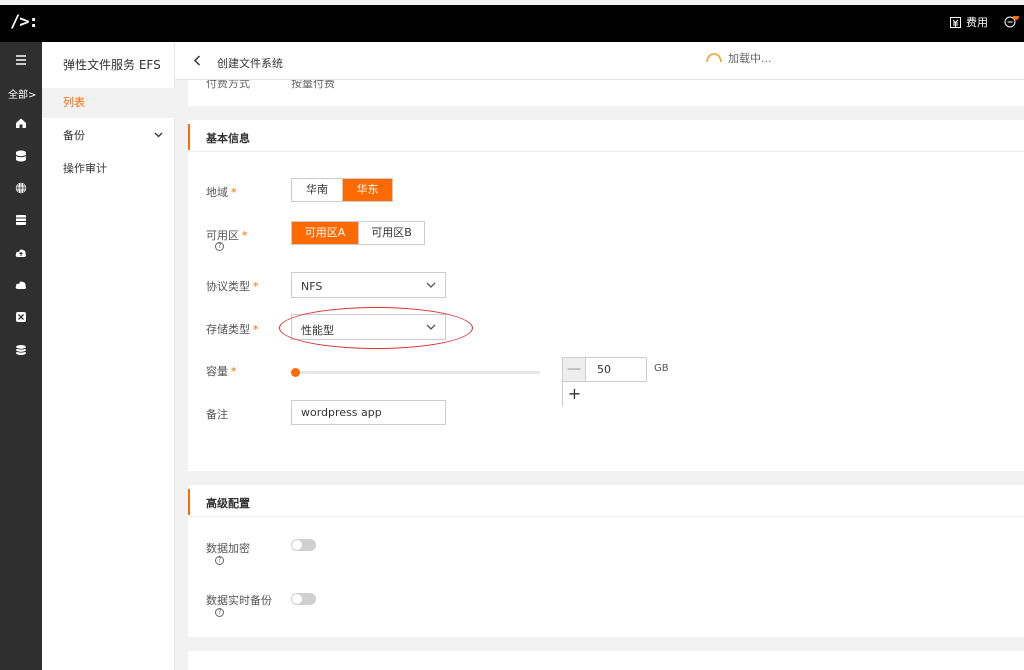 The width and height of the screenshot is (1024, 670). Describe the element at coordinates (1014, 22) in the screenshot. I see `message-button` at that location.